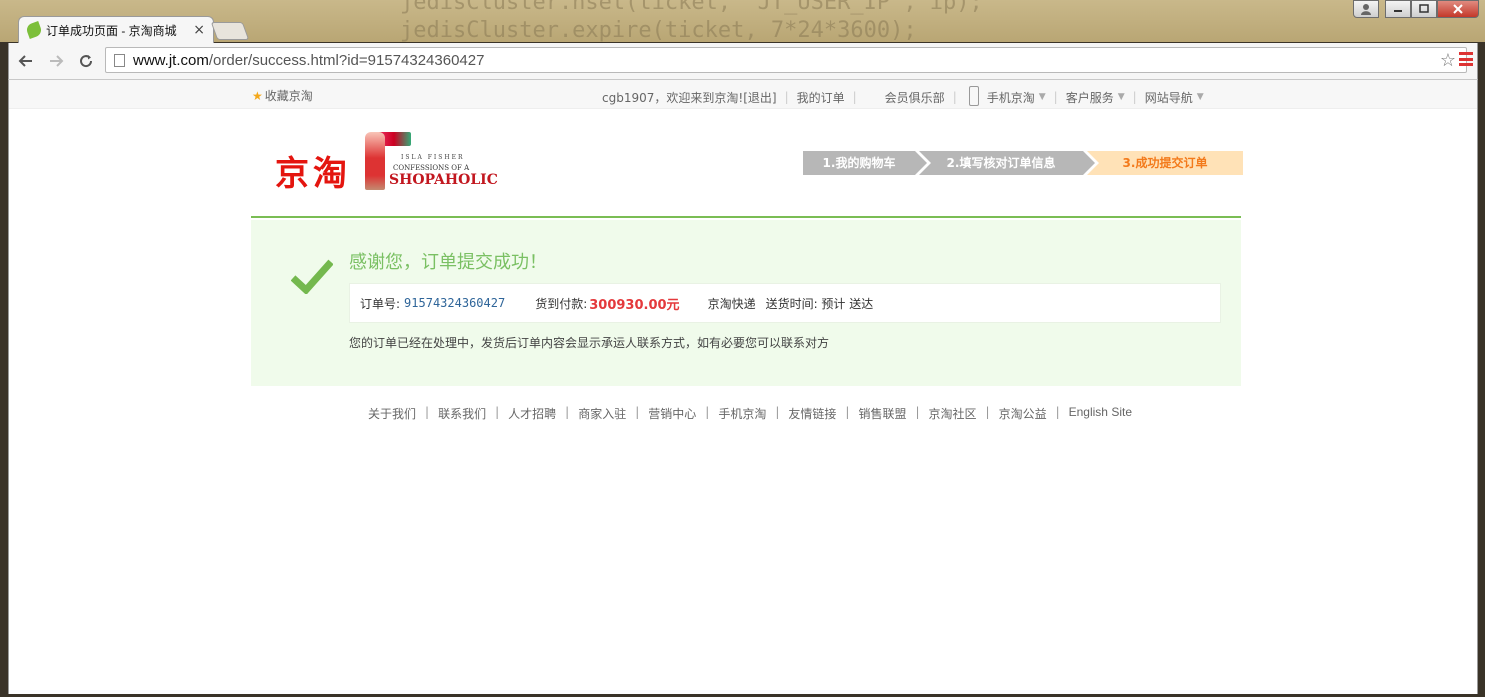 The image size is (1485, 697). Describe the element at coordinates (634, 305) in the screenshot. I see `payment-amount: 300930.00元` at that location.